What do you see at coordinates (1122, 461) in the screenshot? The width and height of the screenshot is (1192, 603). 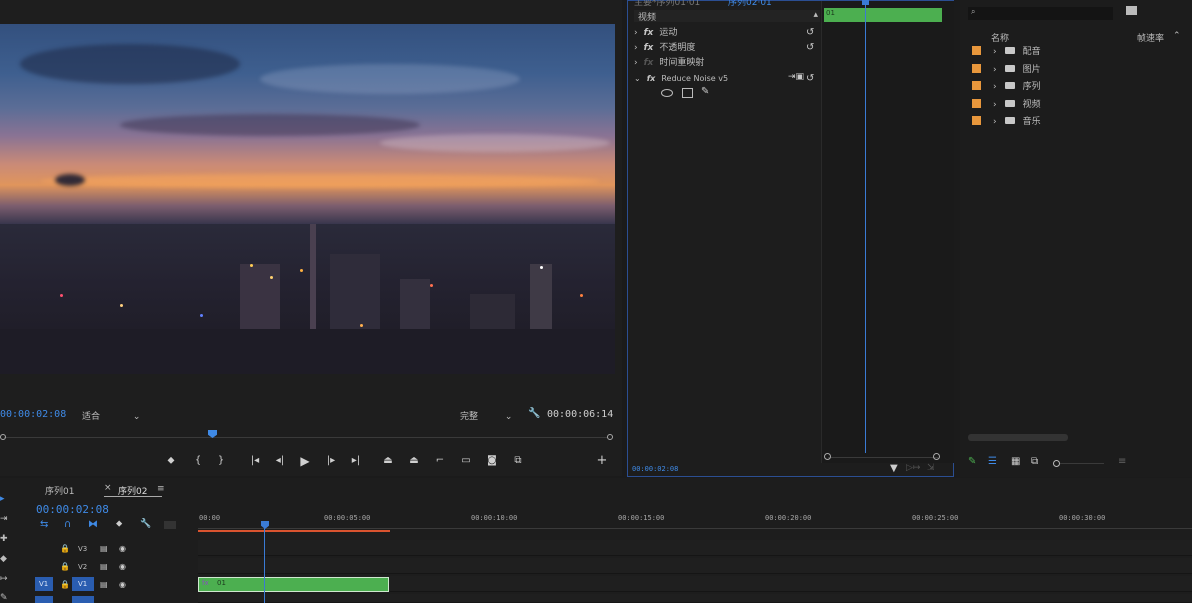 I see `sort-icon: ≡` at bounding box center [1122, 461].